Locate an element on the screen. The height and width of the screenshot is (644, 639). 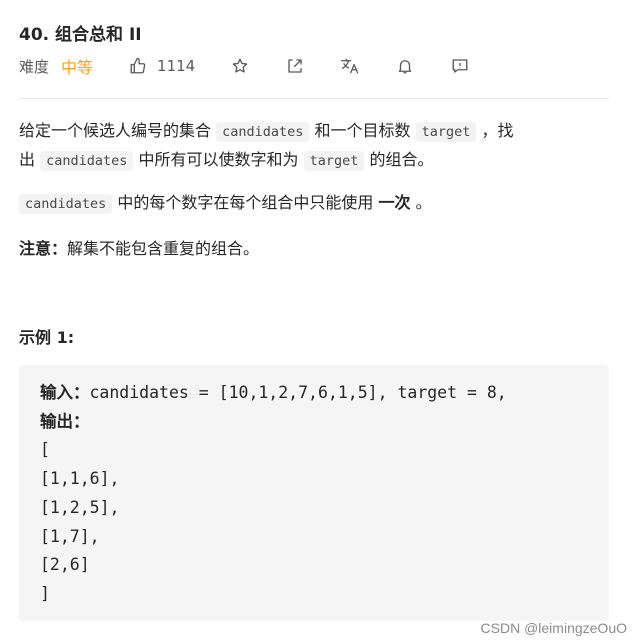
desc-text: ，找 is located at coordinates (497, 130).